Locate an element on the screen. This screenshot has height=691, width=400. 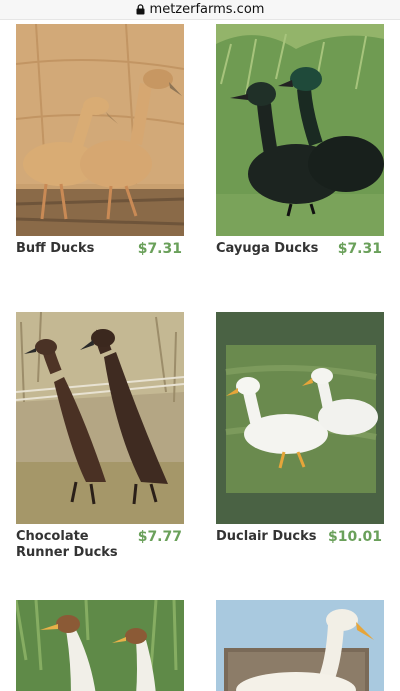
product-name: Duclair Ducks is located at coordinates (271, 537).